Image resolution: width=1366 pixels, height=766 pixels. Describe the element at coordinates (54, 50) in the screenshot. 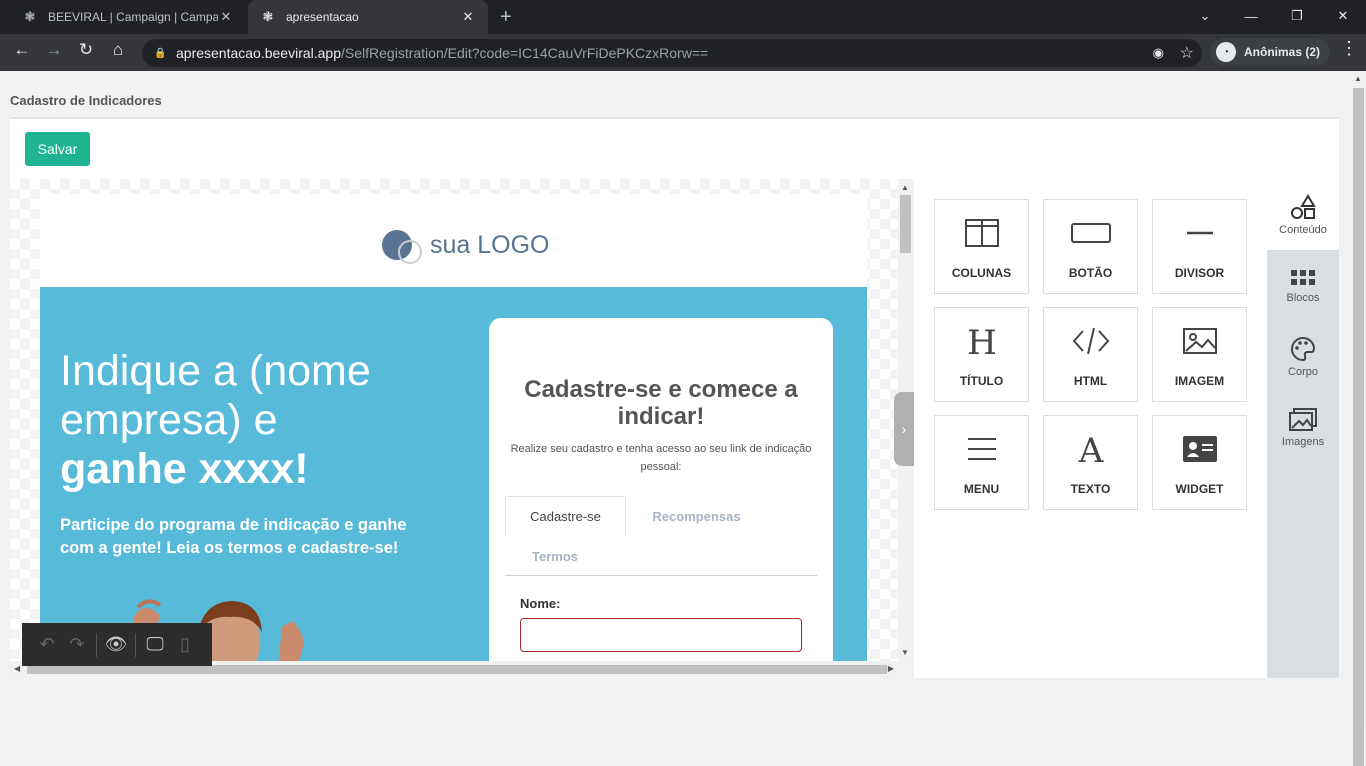

I see `forward-icon: →` at that location.